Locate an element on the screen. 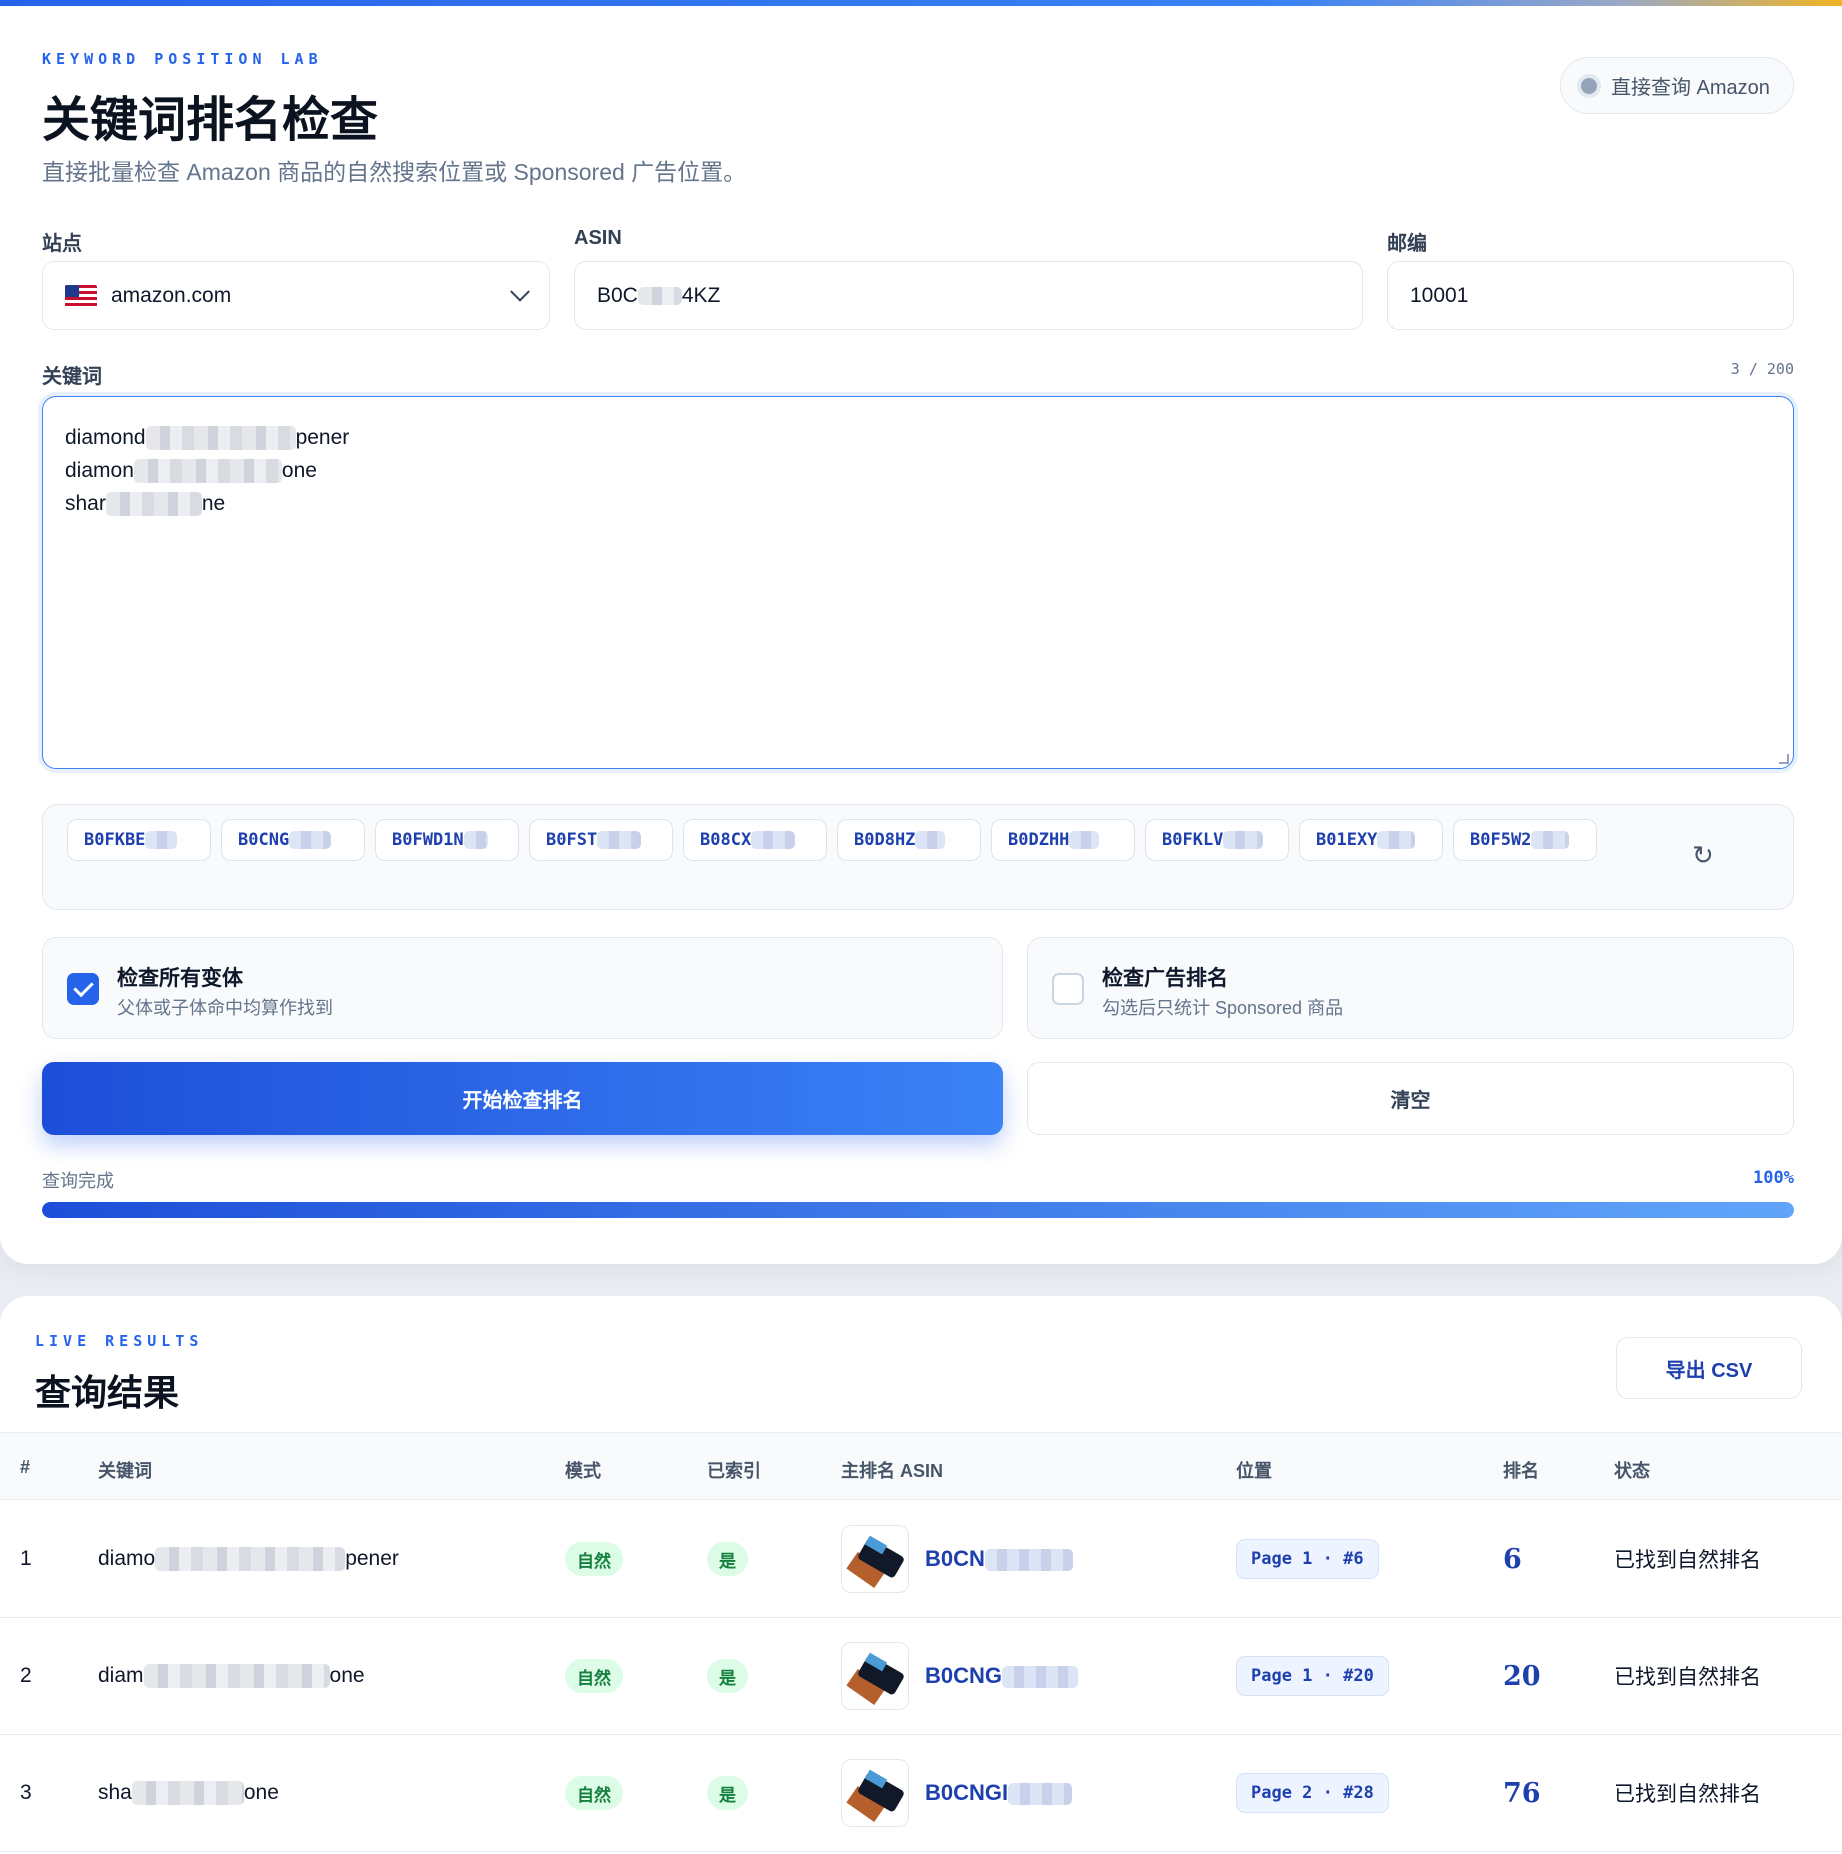  asin-input: B0C 4KZ is located at coordinates (968, 295).